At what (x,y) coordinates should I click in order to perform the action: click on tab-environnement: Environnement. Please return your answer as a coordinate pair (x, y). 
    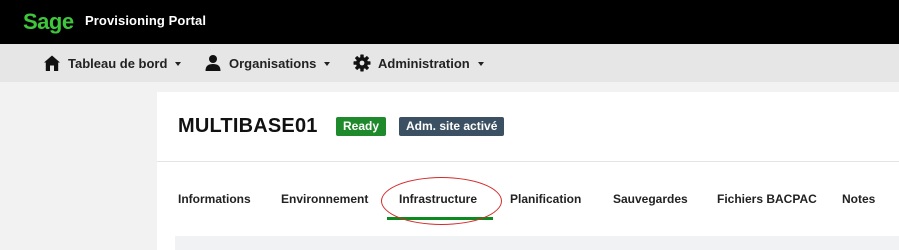
    Looking at the image, I should click on (324, 207).